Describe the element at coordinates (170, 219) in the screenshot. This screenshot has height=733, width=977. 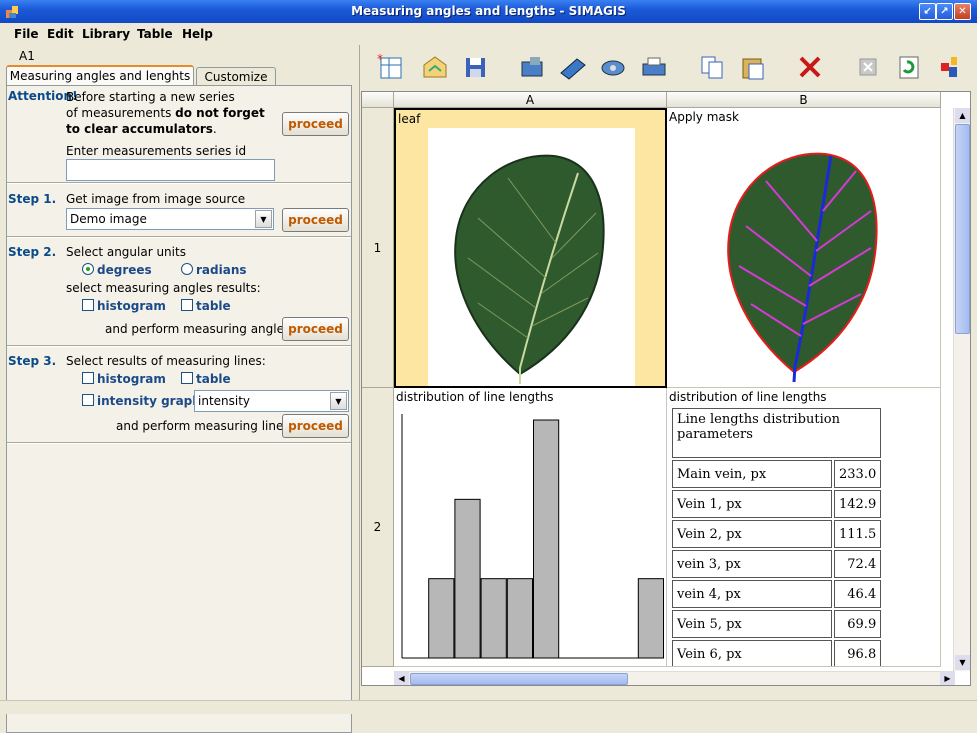
I see `image-source-select: Demo image ▼` at that location.